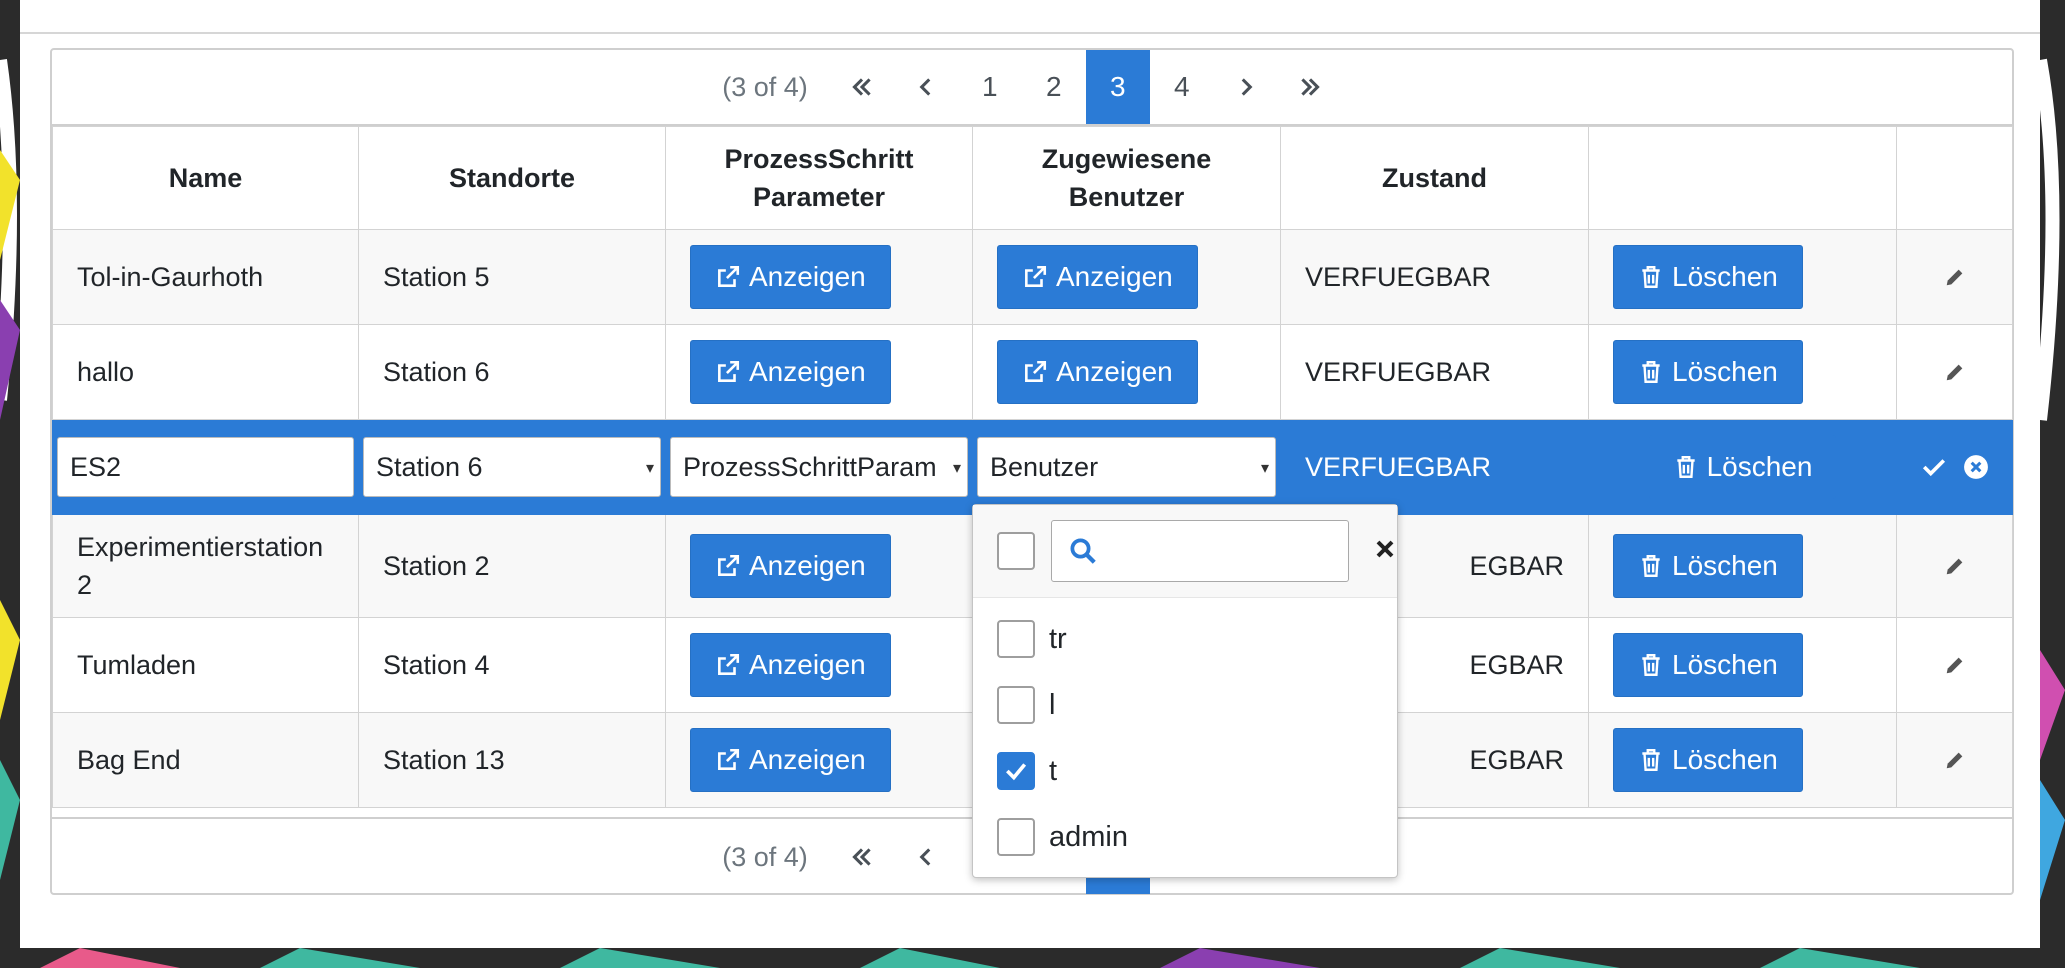 The height and width of the screenshot is (968, 2065). I want to click on page-2-button: 2, so click(1054, 87).